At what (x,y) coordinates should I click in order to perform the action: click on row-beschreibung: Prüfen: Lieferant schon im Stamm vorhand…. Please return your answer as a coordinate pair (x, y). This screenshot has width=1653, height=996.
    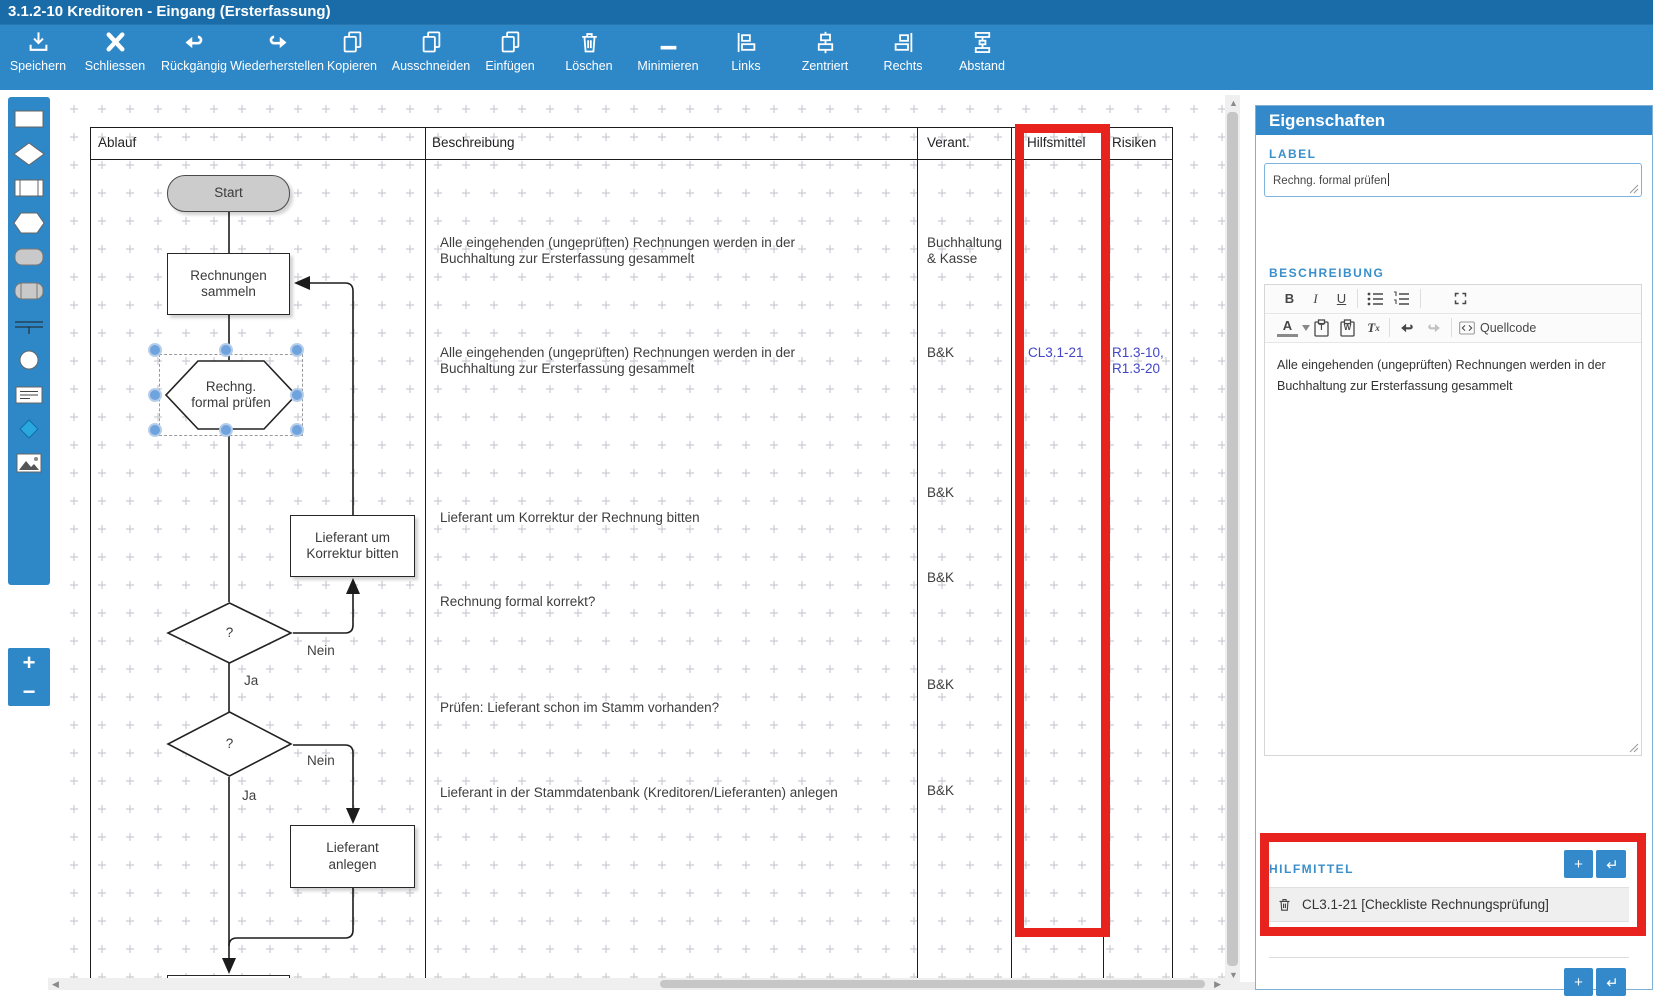
    Looking at the image, I should click on (580, 707).